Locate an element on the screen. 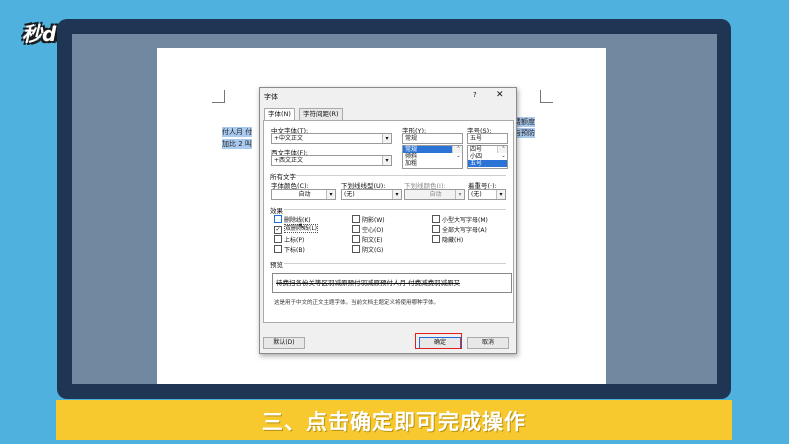 This screenshot has height=444, width=789. dialog-title: 字体 is located at coordinates (271, 97).